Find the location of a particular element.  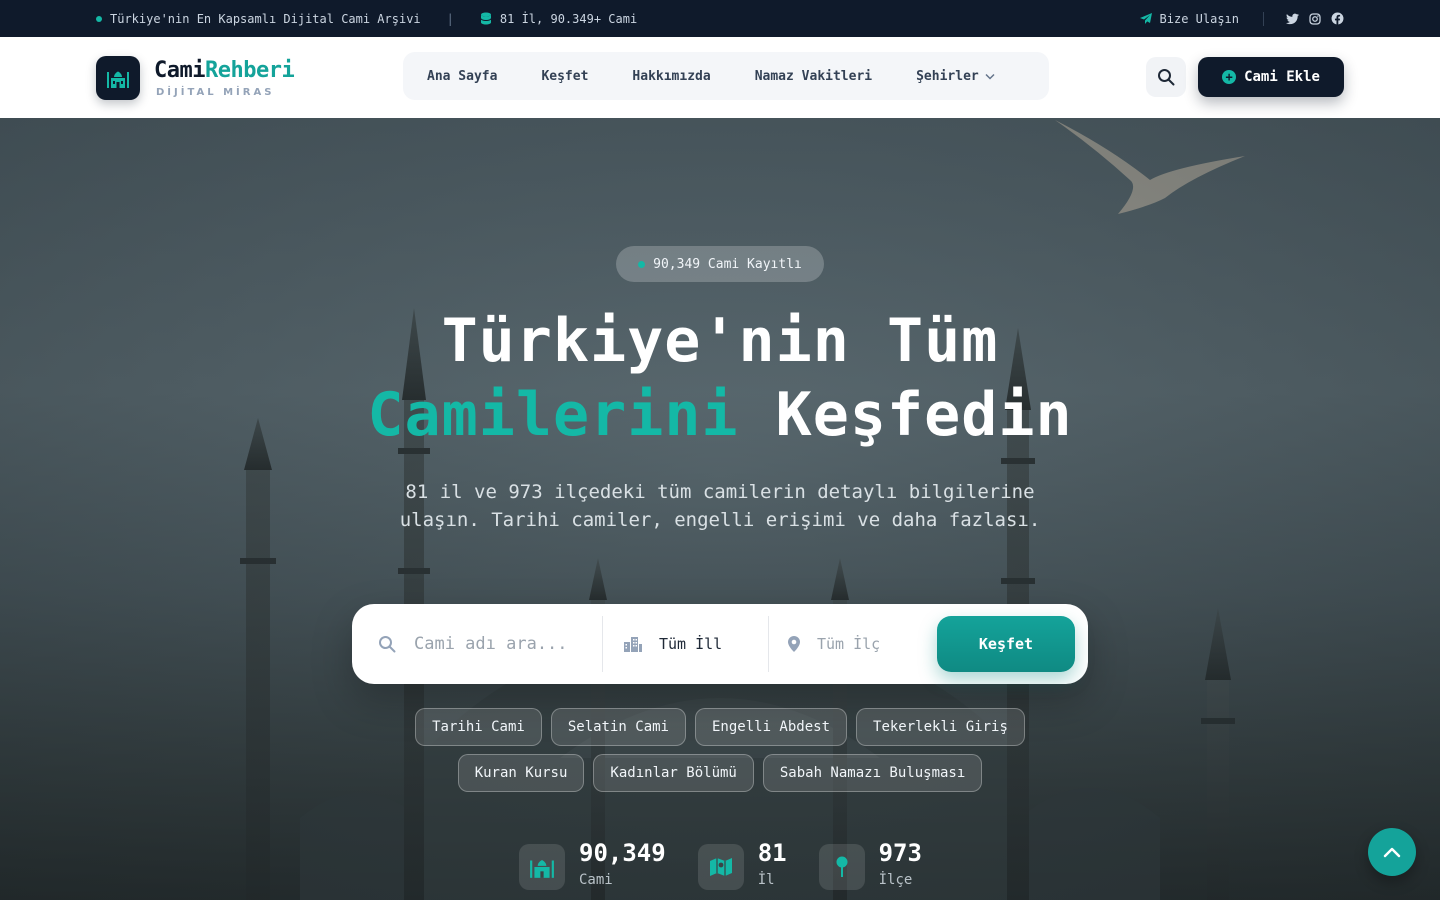

pin-icon is located at coordinates (842, 866).